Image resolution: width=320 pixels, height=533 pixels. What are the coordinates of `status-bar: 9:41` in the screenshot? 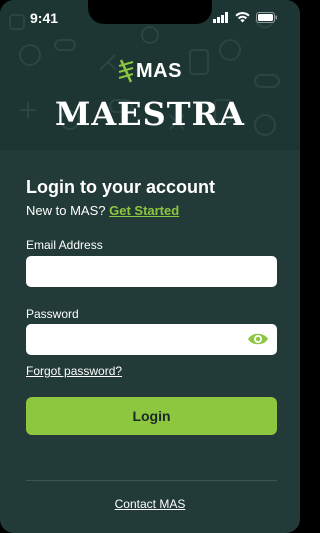 It's located at (150, 18).